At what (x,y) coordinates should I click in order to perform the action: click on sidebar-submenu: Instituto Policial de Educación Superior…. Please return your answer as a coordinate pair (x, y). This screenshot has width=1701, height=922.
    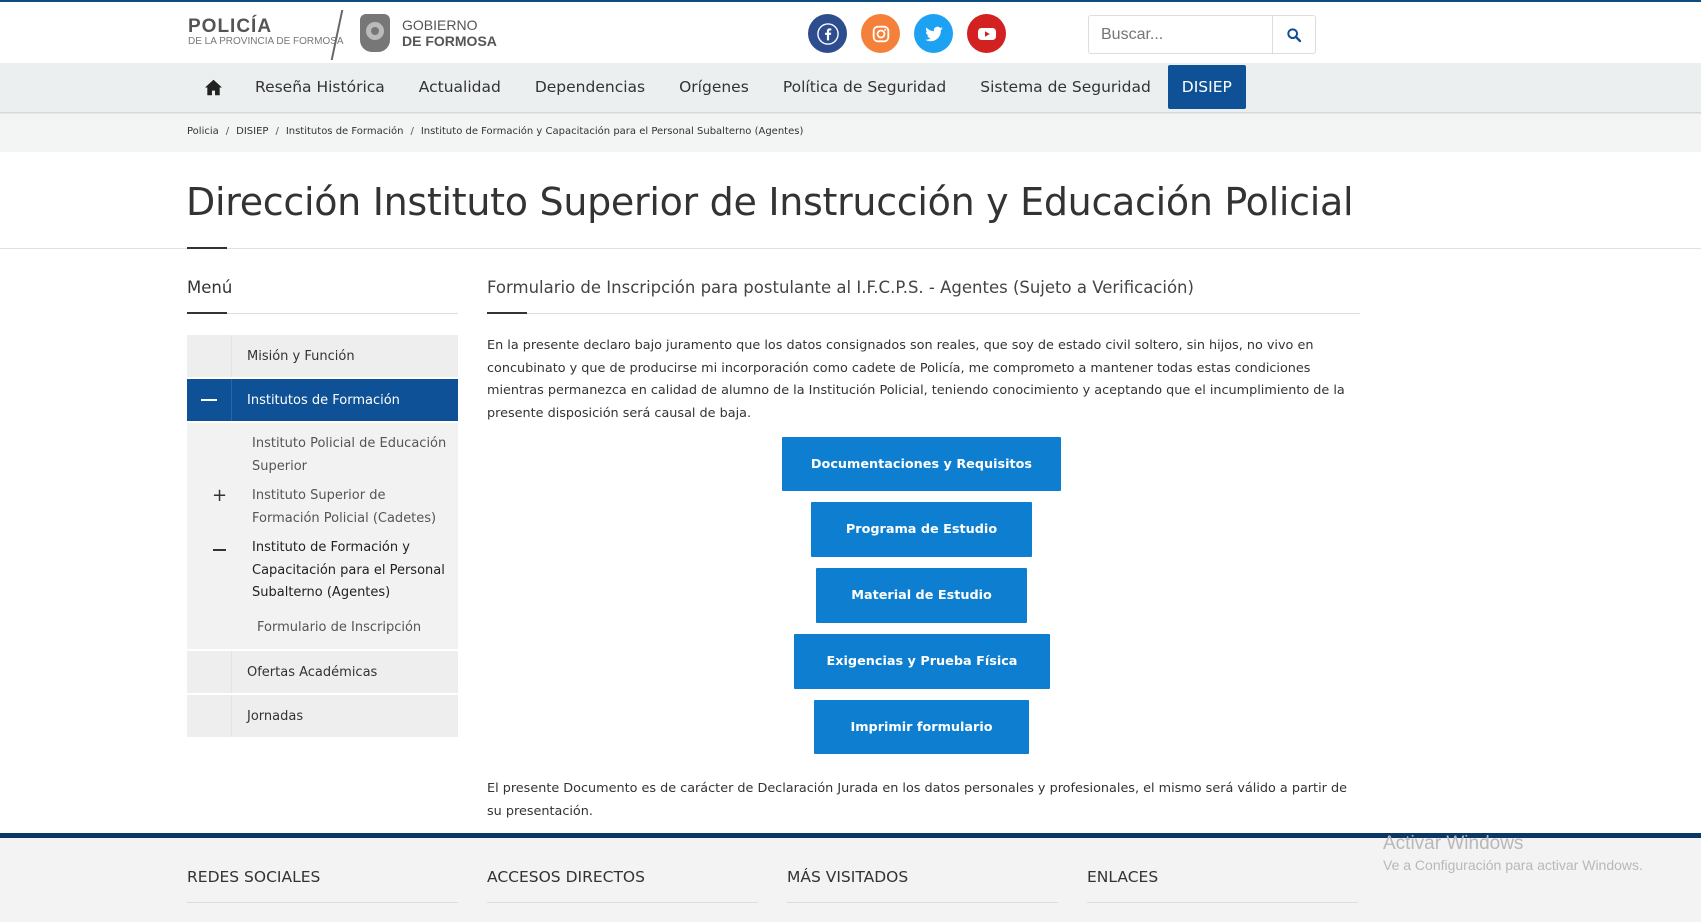
    Looking at the image, I should click on (322, 536).